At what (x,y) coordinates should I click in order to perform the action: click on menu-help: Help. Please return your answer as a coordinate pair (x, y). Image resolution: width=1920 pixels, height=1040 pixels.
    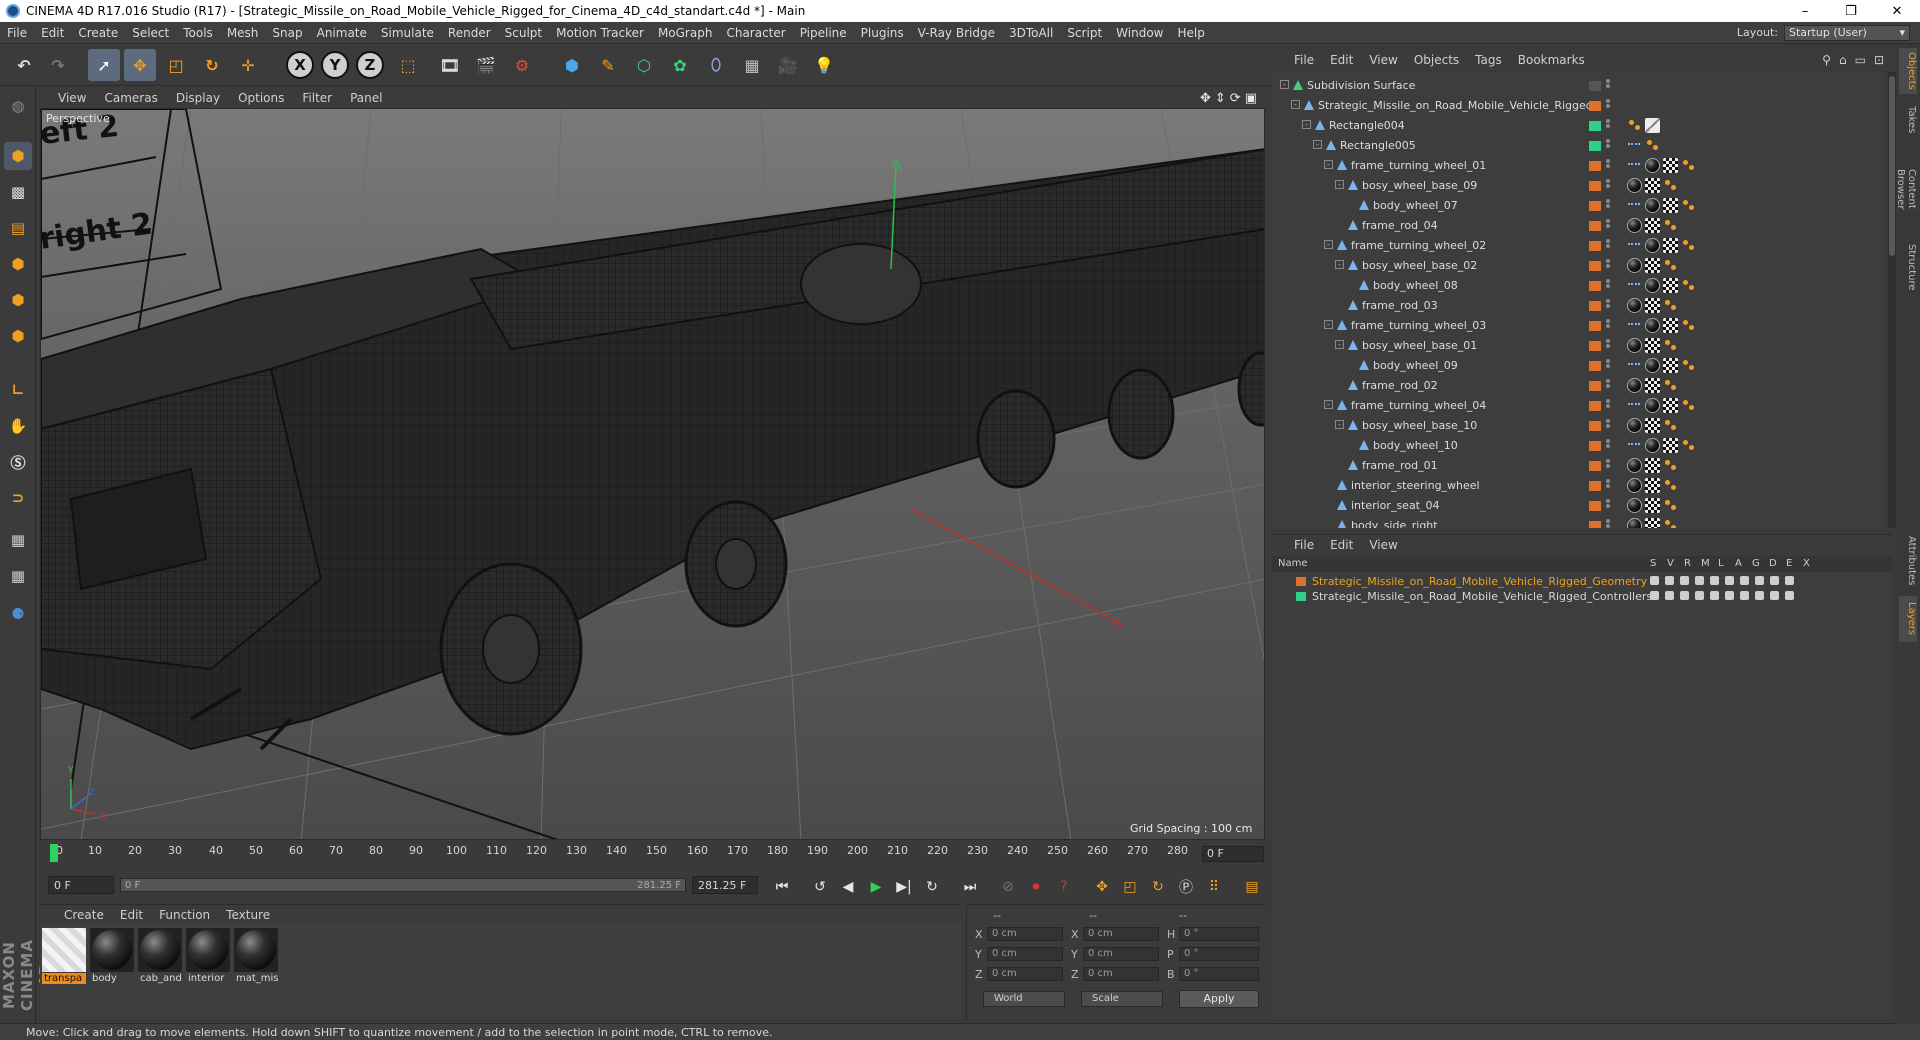
    Looking at the image, I should click on (1190, 33).